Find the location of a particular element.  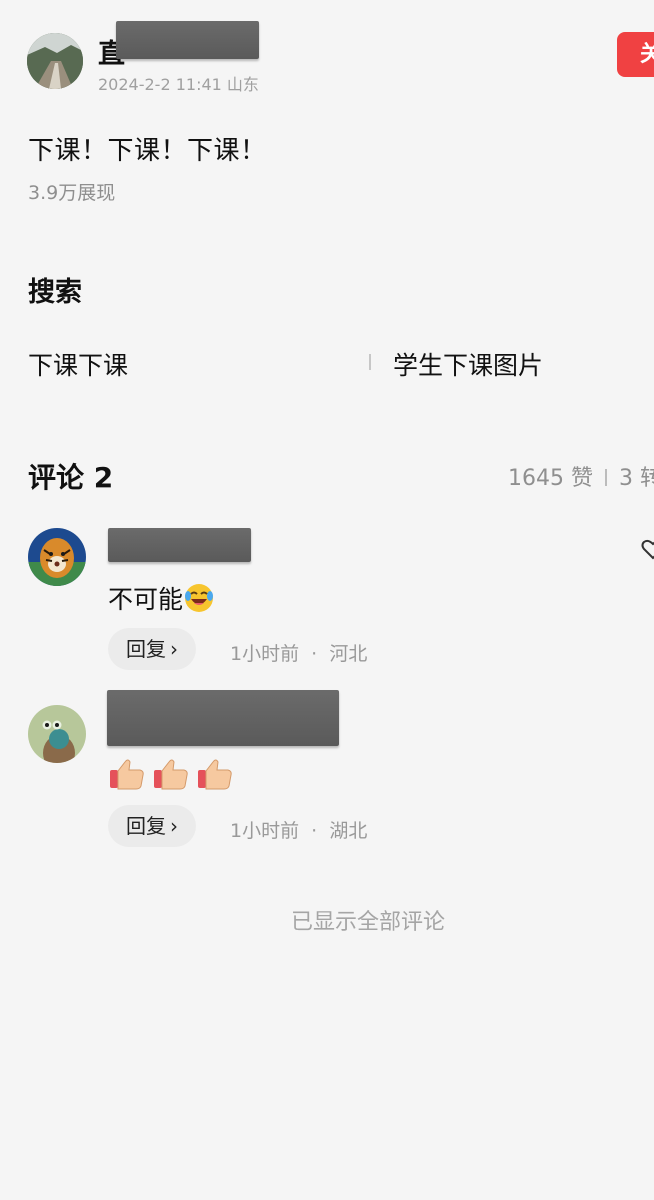

comment-text is located at coordinates (172, 777).